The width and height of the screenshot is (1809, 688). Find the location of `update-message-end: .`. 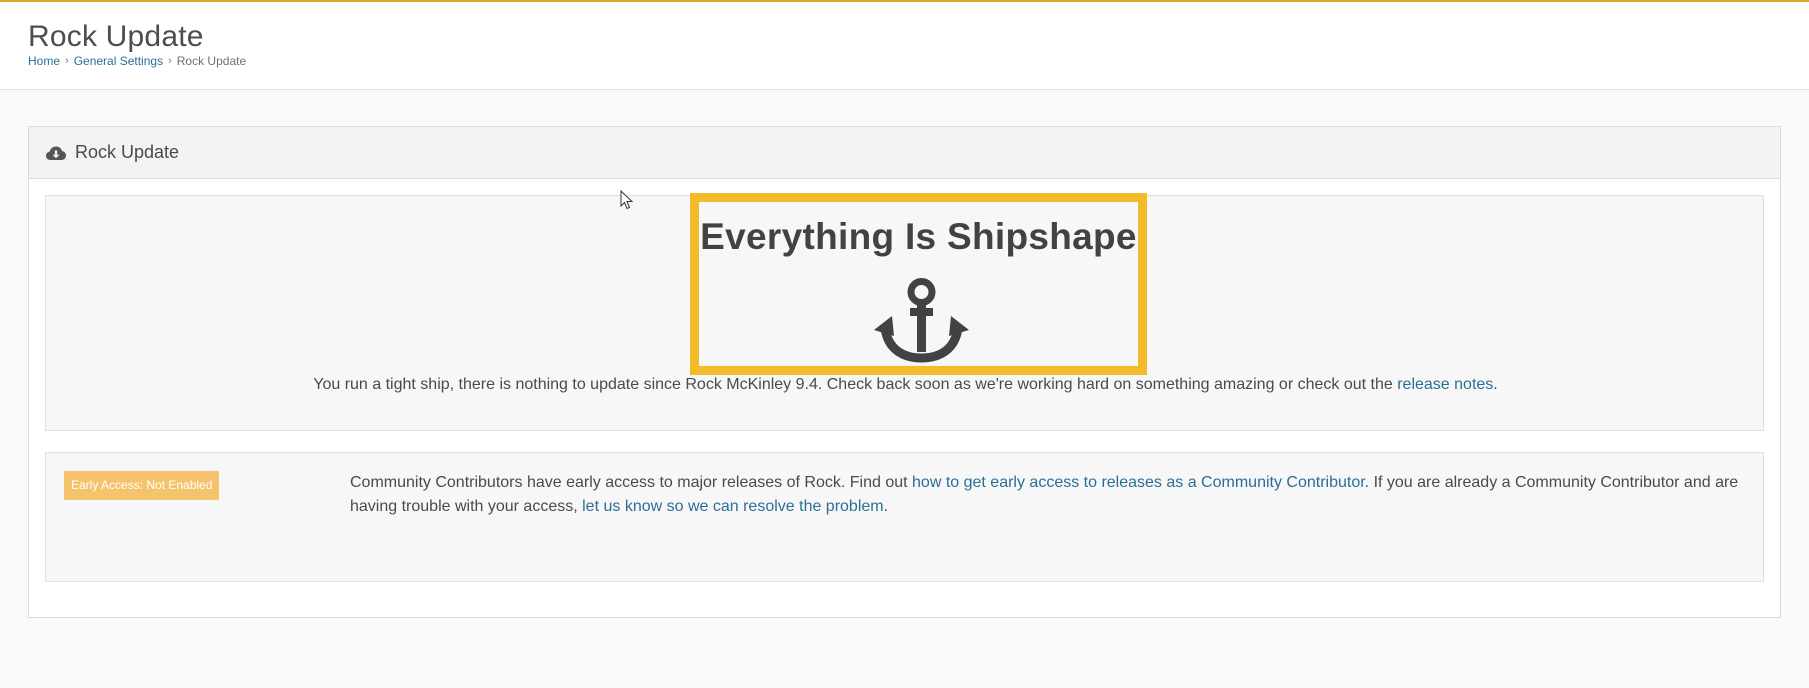

update-message-end: . is located at coordinates (1495, 384).